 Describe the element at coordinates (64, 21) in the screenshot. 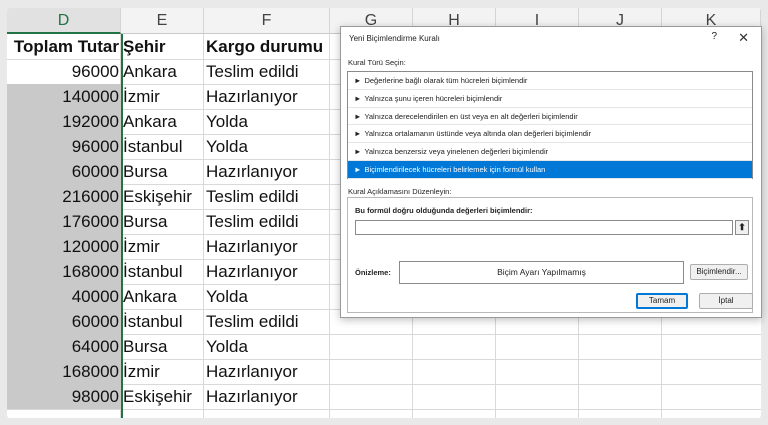

I see `column-header-d: D` at that location.